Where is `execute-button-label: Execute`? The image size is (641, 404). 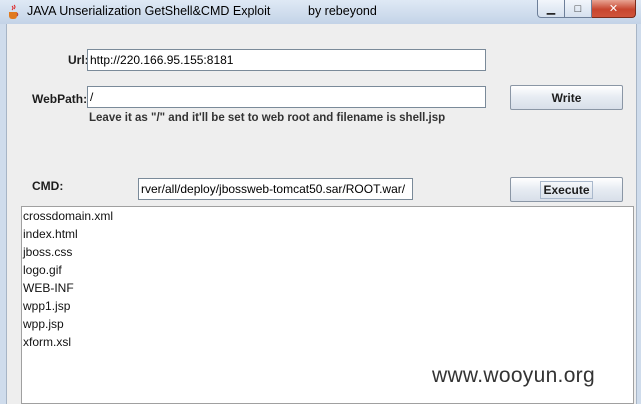
execute-button-label: Execute is located at coordinates (566, 189).